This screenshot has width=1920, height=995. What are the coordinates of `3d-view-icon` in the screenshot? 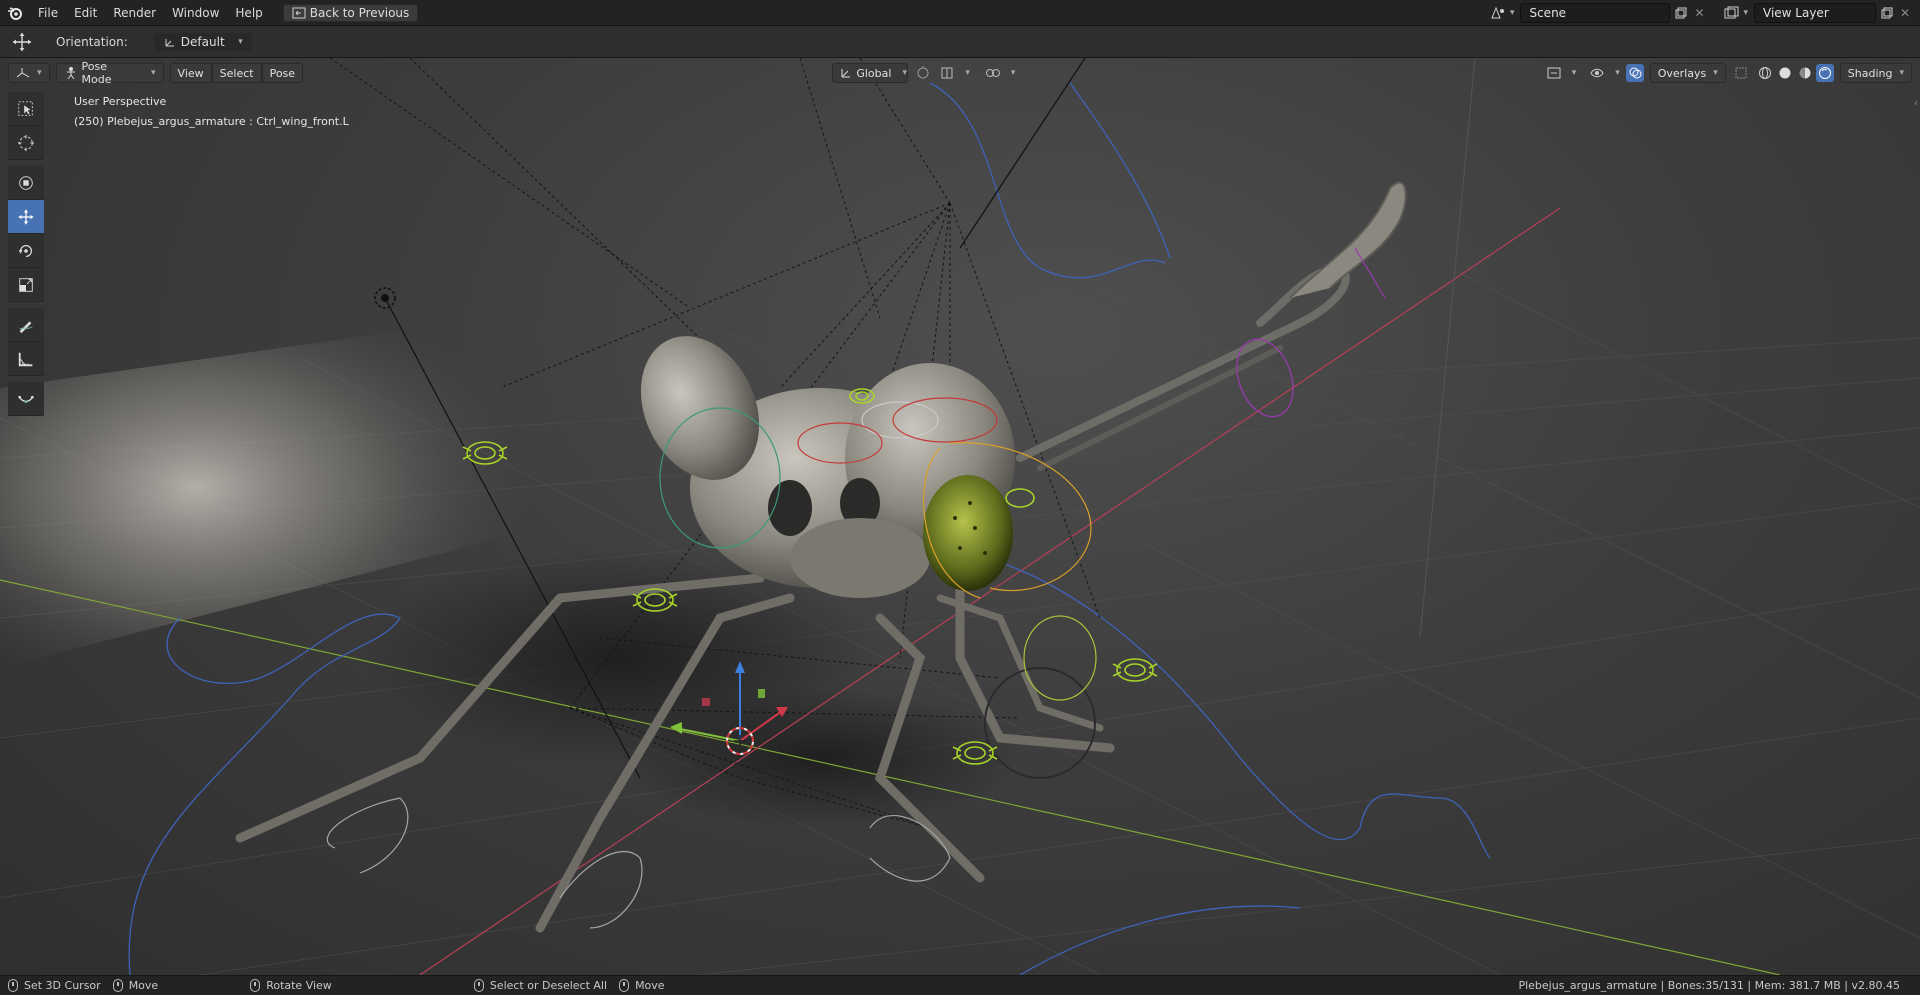 It's located at (23, 73).